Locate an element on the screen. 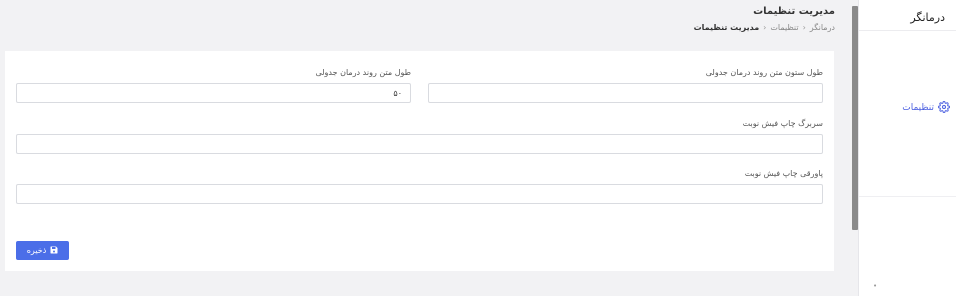 The height and width of the screenshot is (296, 956). breadcrumb: درمانگر ‹ تنظیمات ‹ مدیریت تنظیمات is located at coordinates (764, 27).